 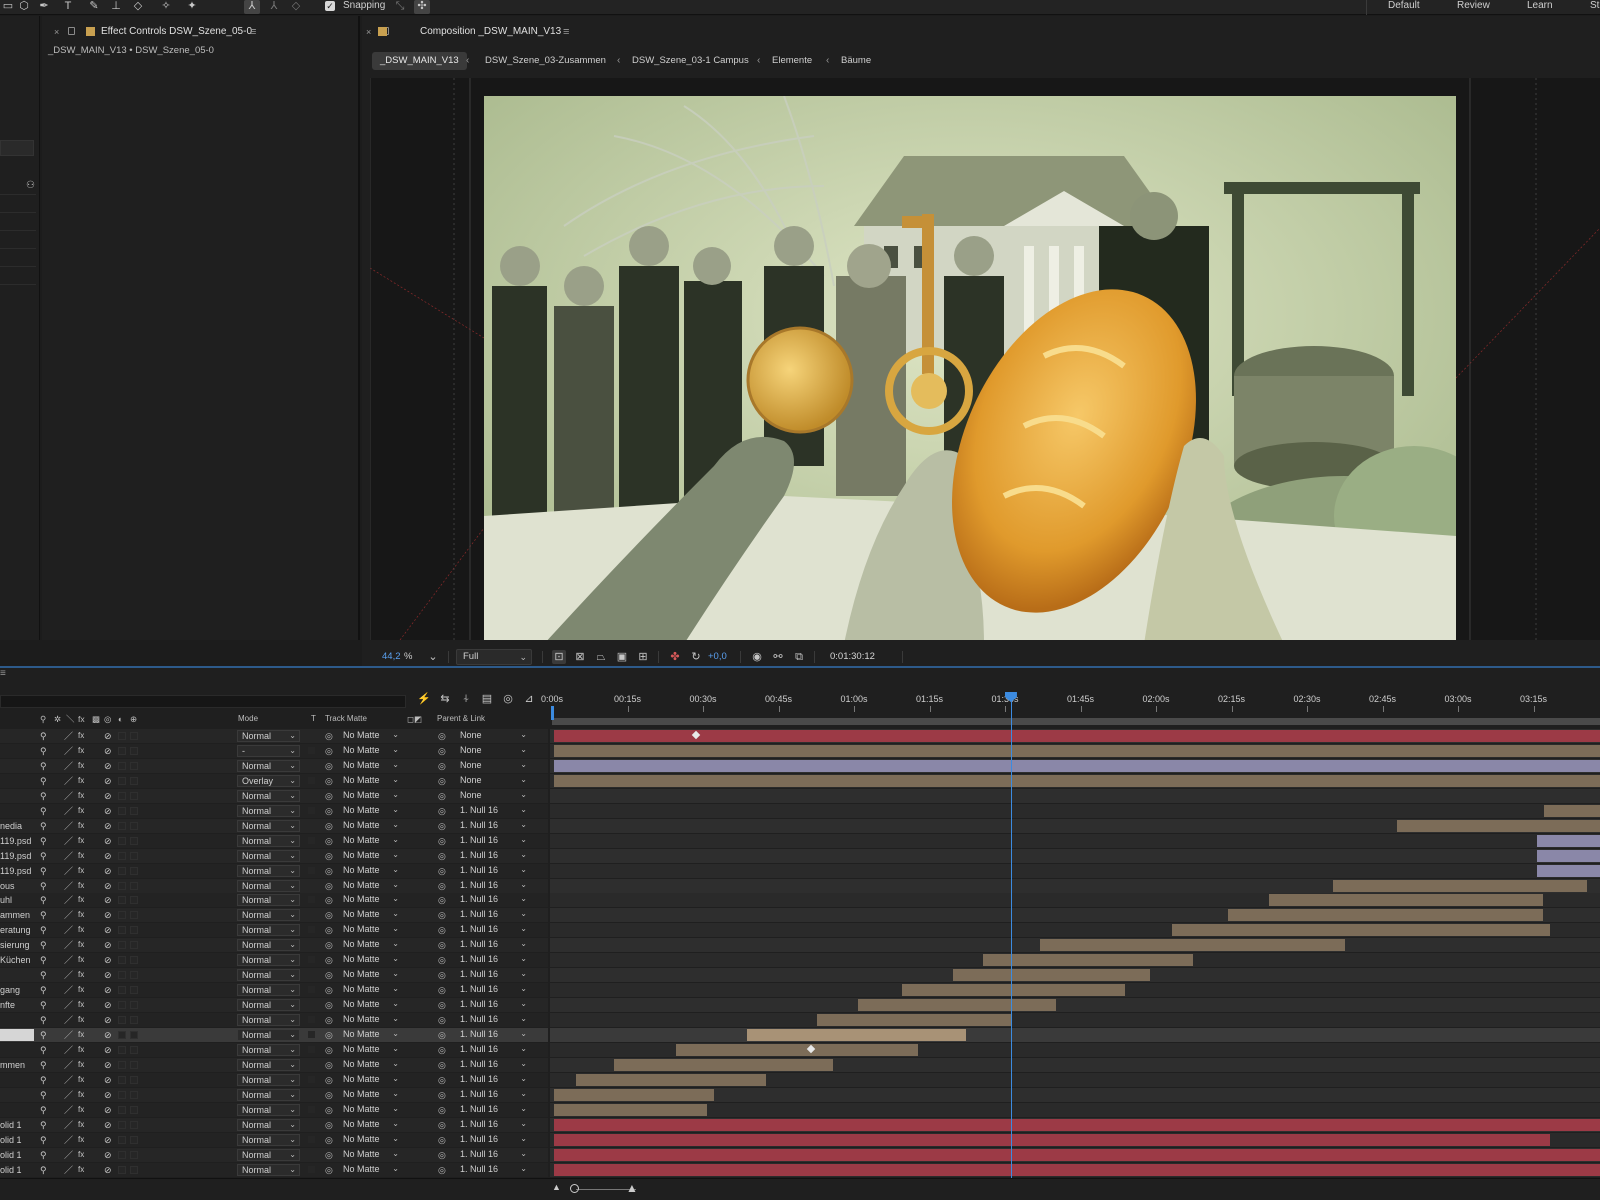 What do you see at coordinates (1404, 5) in the screenshot?
I see `workspace-default: Default` at bounding box center [1404, 5].